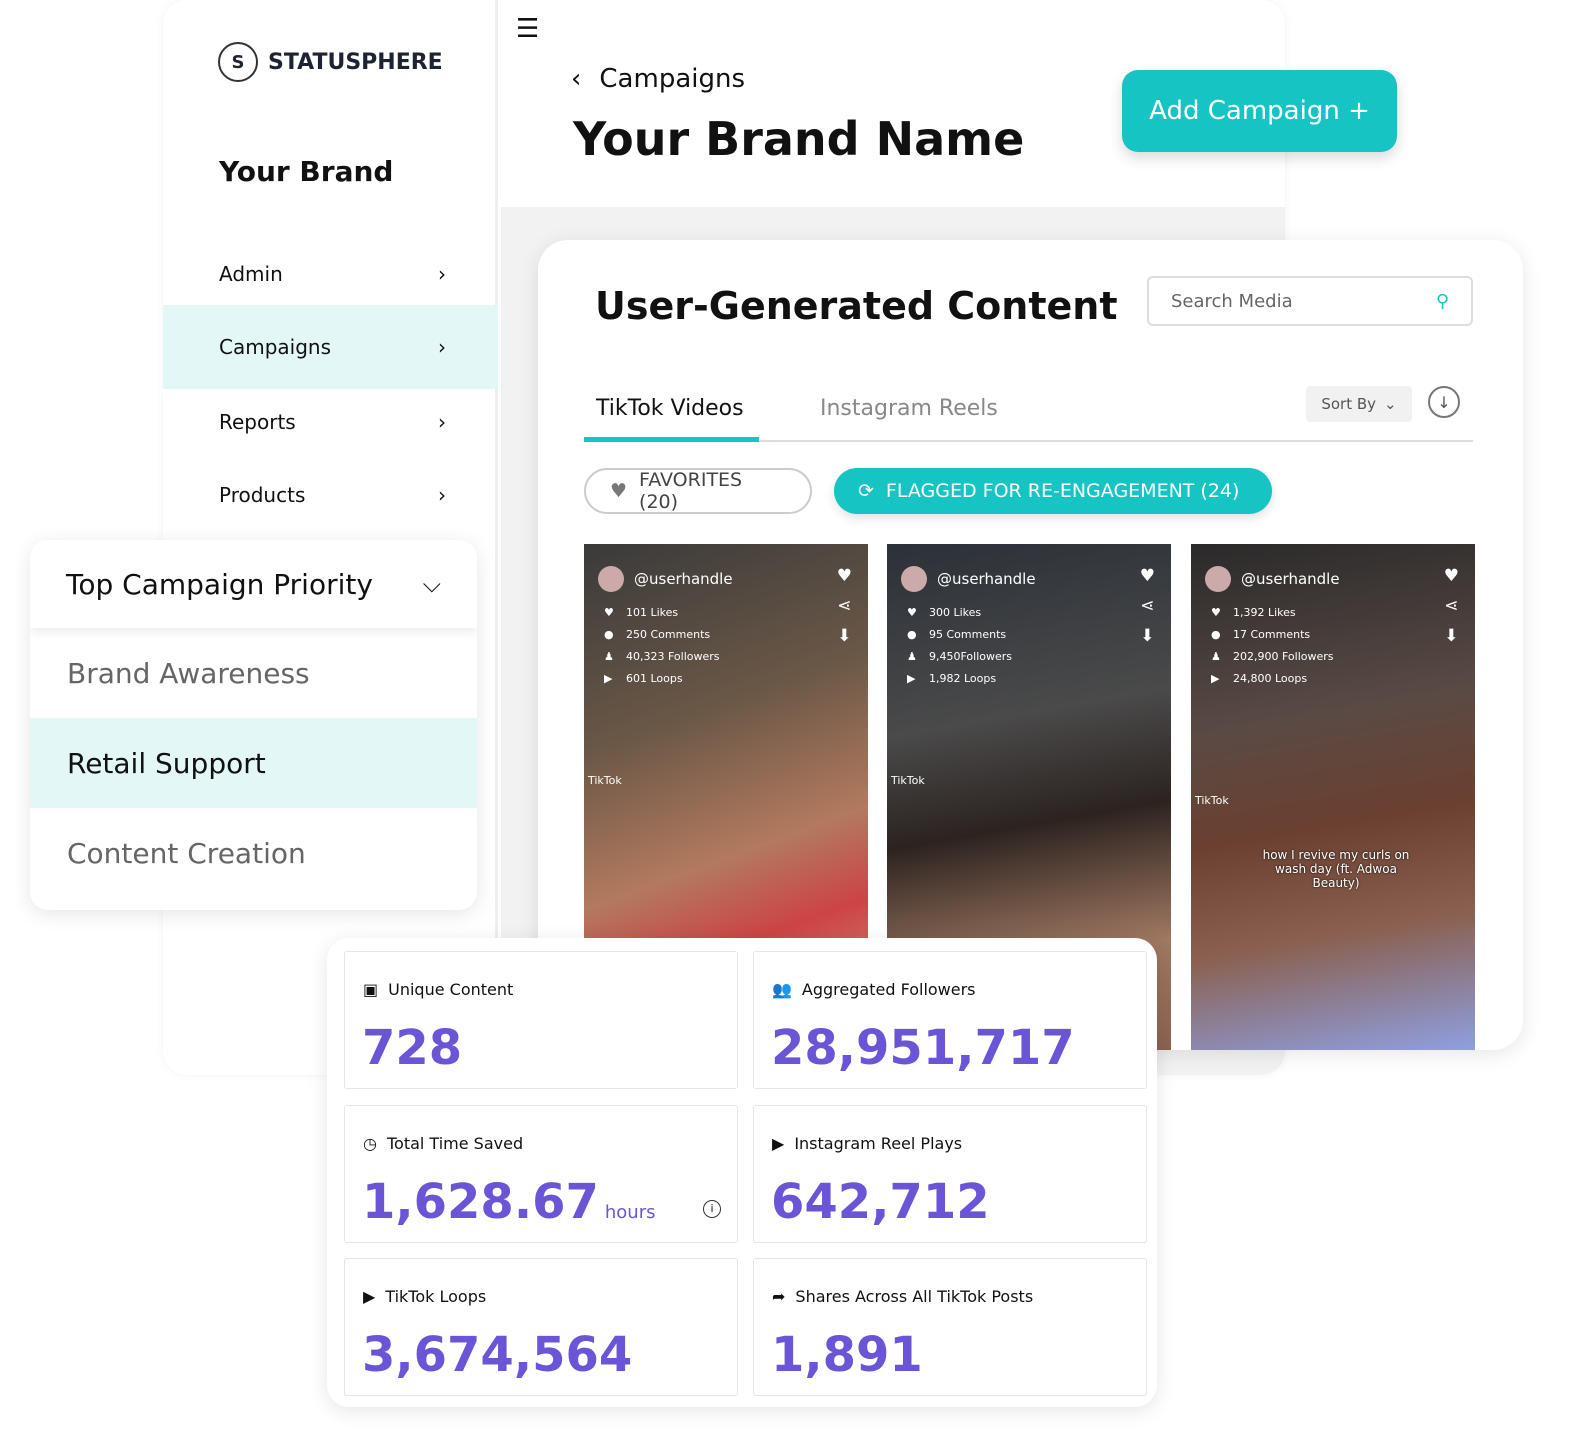 The width and height of the screenshot is (1582, 1452). I want to click on logo-icon: S, so click(238, 62).